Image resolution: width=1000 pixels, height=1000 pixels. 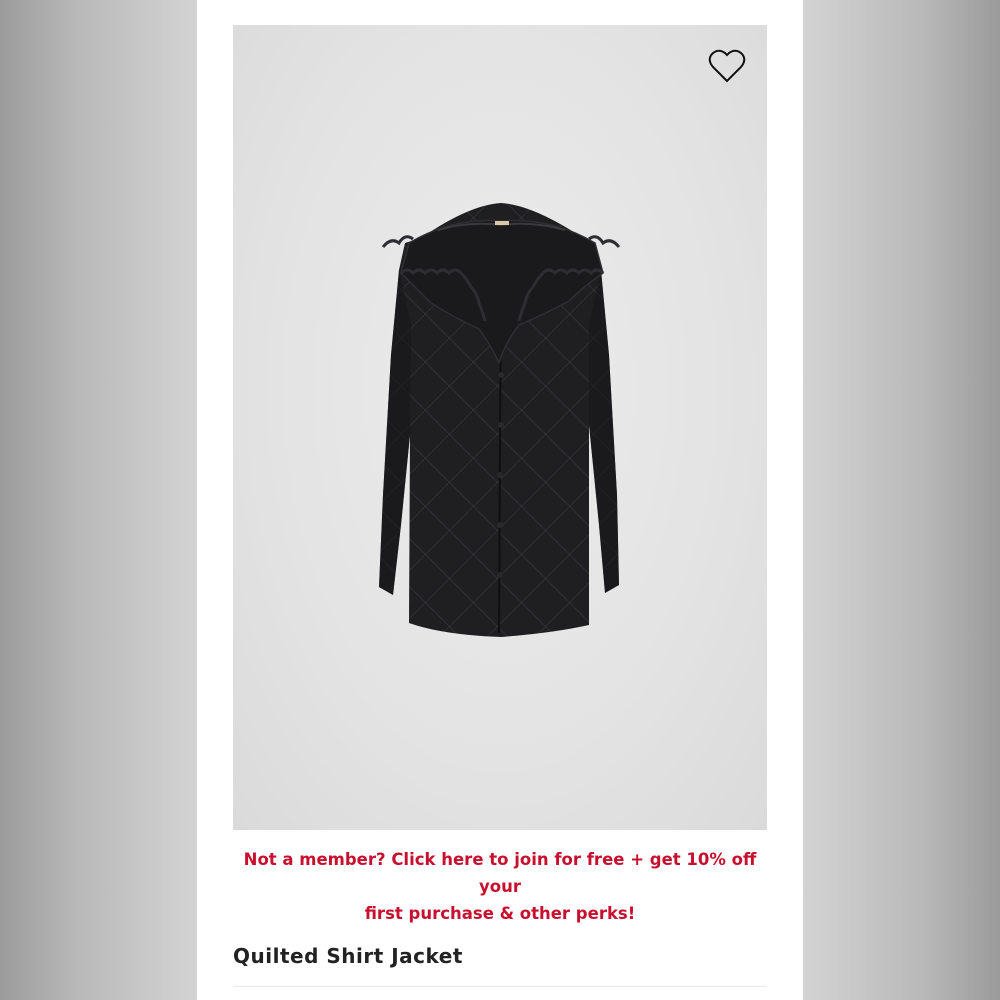 I want to click on product-title: Quilted Shirt Jacket, so click(x=348, y=956).